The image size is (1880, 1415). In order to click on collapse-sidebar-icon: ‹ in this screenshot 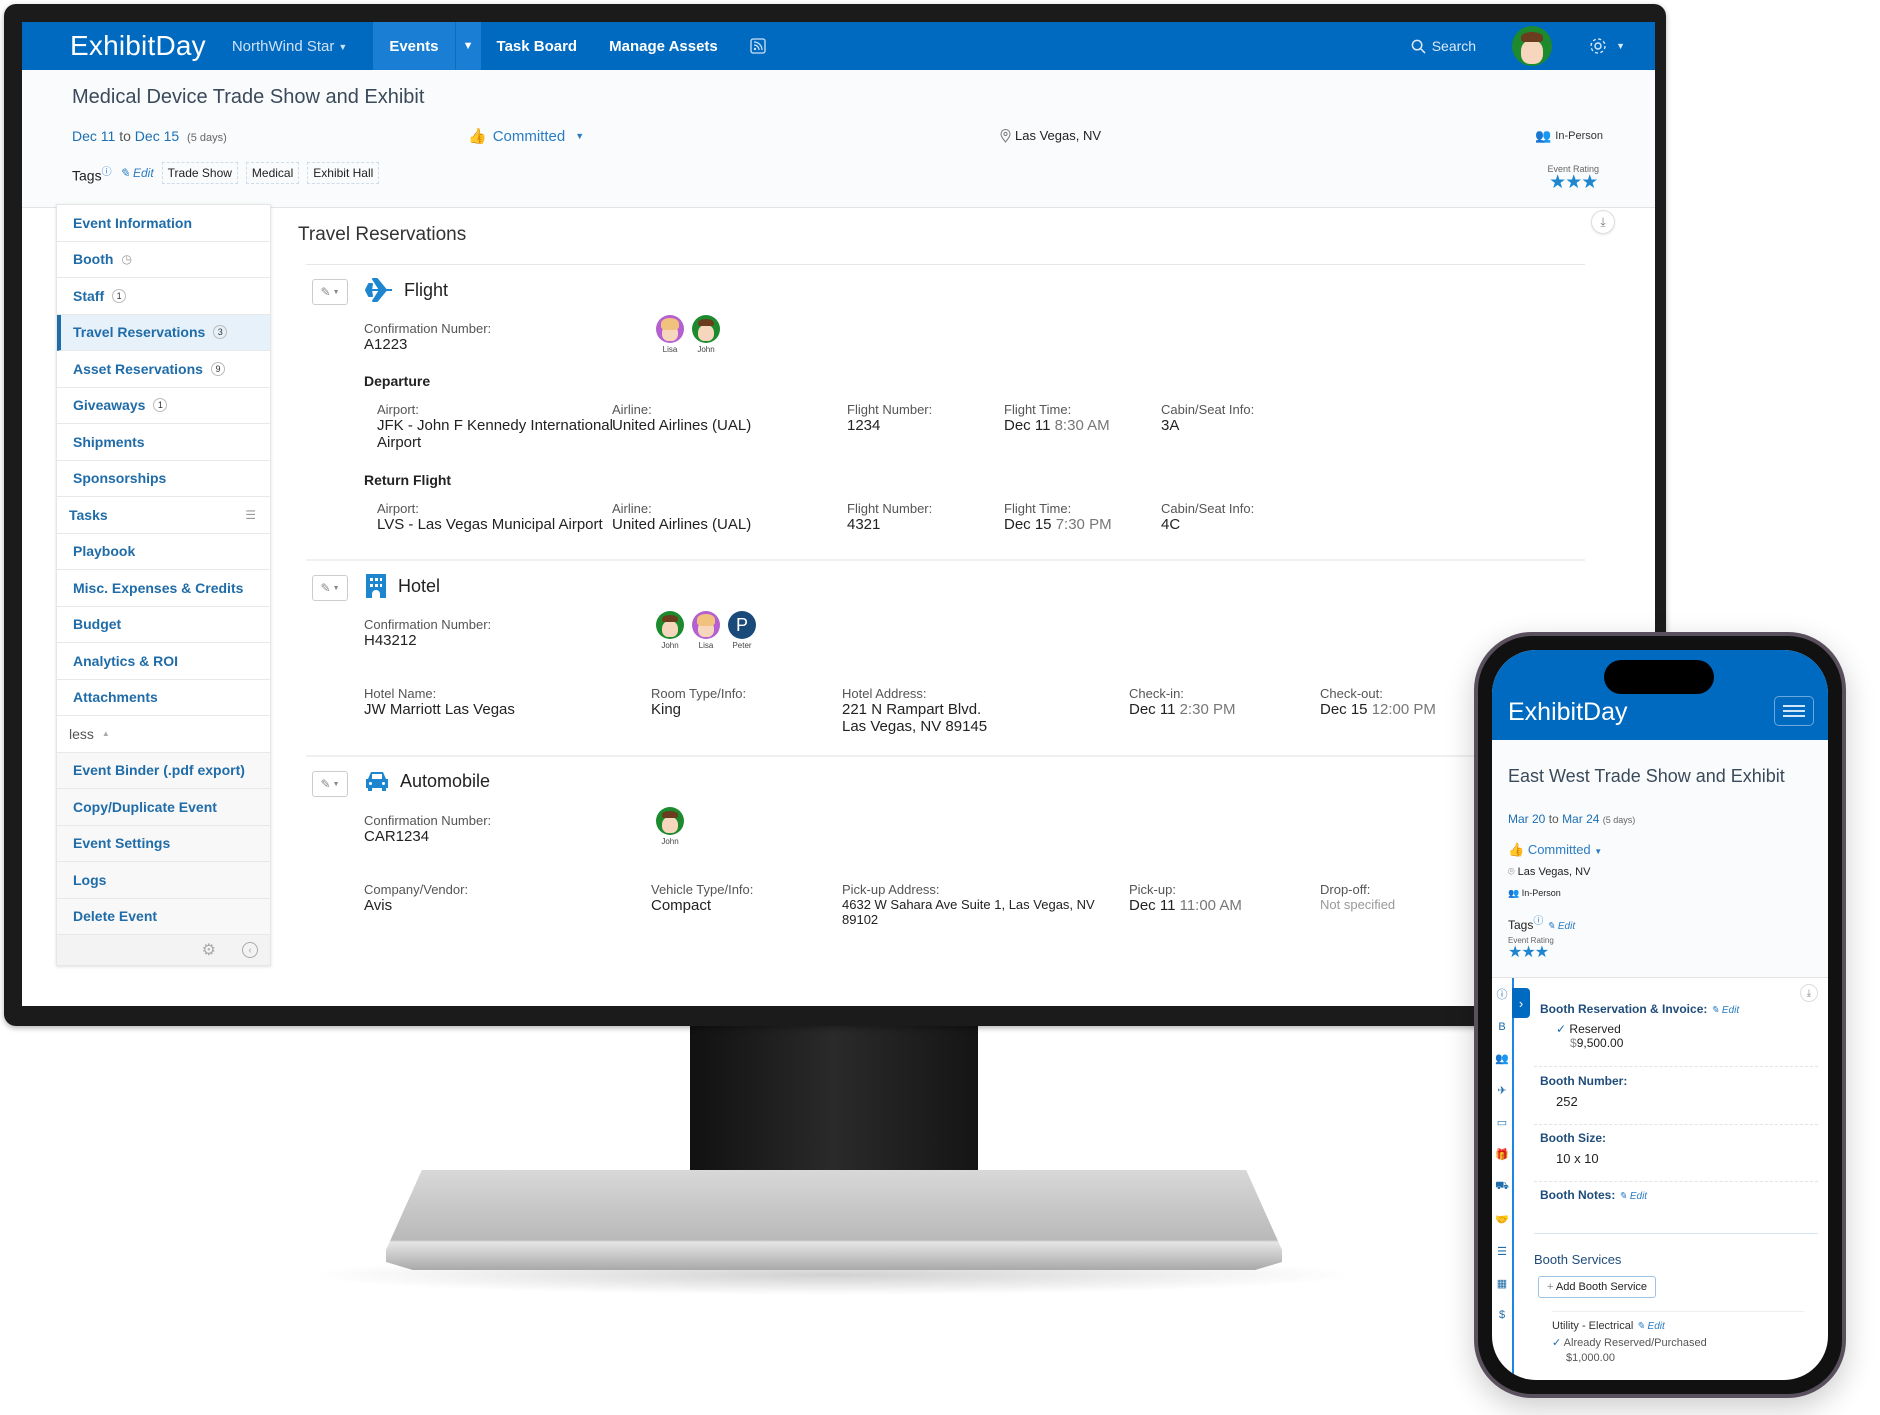, I will do `click(250, 950)`.